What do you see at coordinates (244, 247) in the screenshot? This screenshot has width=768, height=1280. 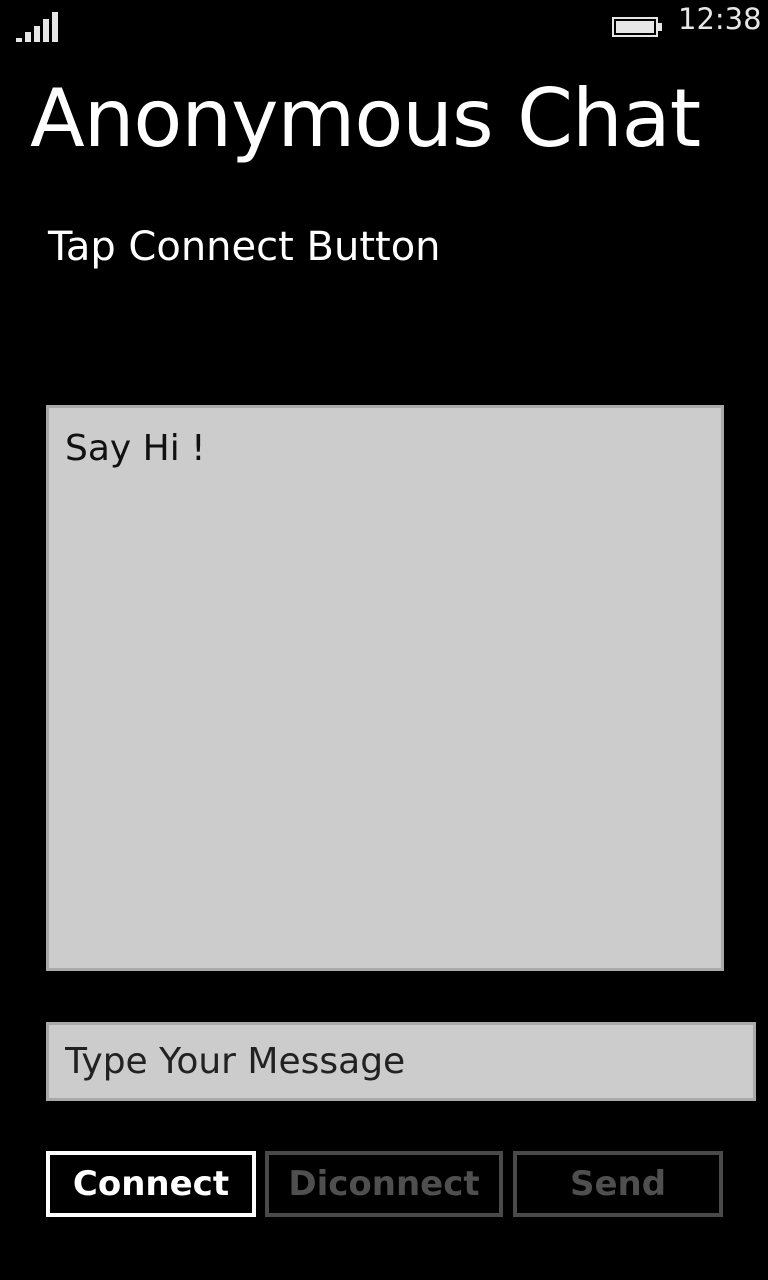 I see `connection-status-text: Tap Connect Button` at bounding box center [244, 247].